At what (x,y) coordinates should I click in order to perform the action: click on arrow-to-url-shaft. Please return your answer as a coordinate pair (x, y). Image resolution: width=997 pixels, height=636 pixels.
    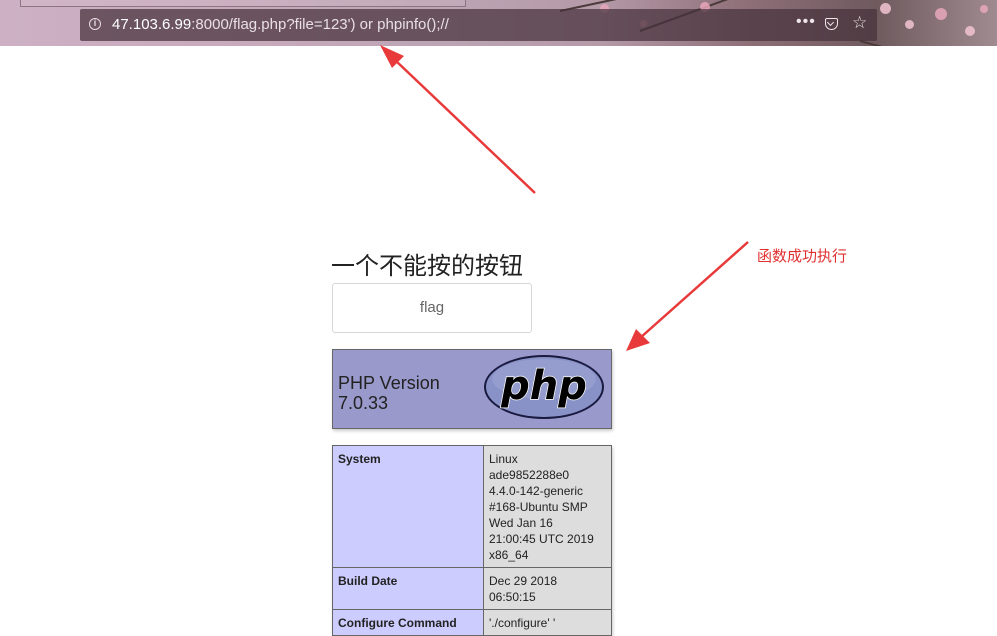
    Looking at the image, I should click on (465, 126).